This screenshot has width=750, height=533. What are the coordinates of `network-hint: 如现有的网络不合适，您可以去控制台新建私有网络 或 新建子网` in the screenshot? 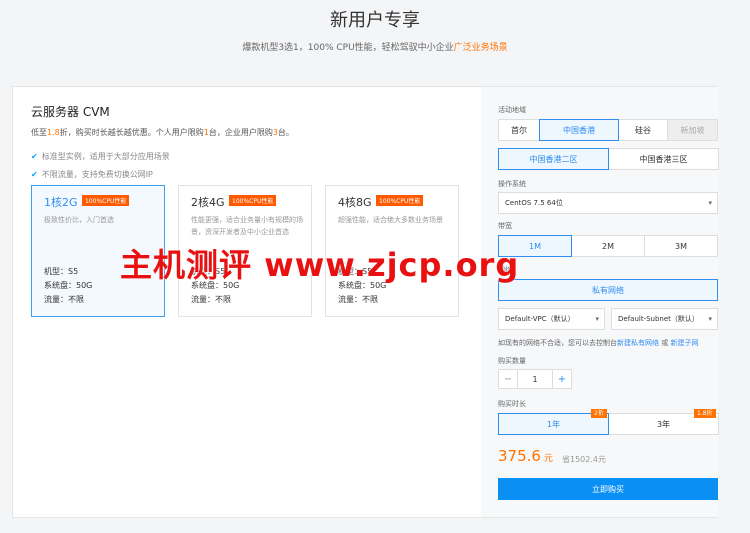 It's located at (598, 343).